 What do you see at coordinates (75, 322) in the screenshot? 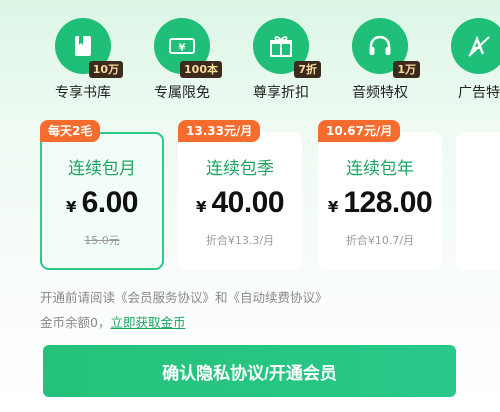
I see `coin-balance-text: 金币余额0，` at bounding box center [75, 322].